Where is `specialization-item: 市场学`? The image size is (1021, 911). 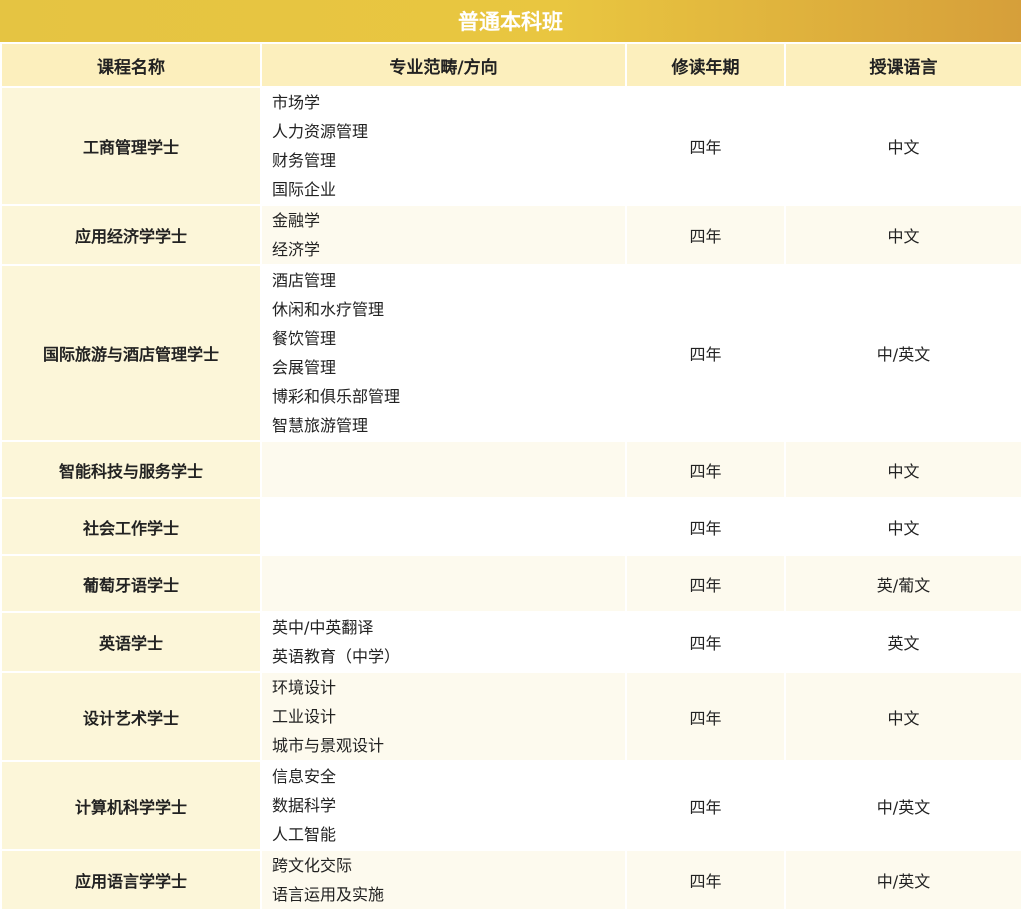
specialization-item: 市场学 is located at coordinates (296, 102).